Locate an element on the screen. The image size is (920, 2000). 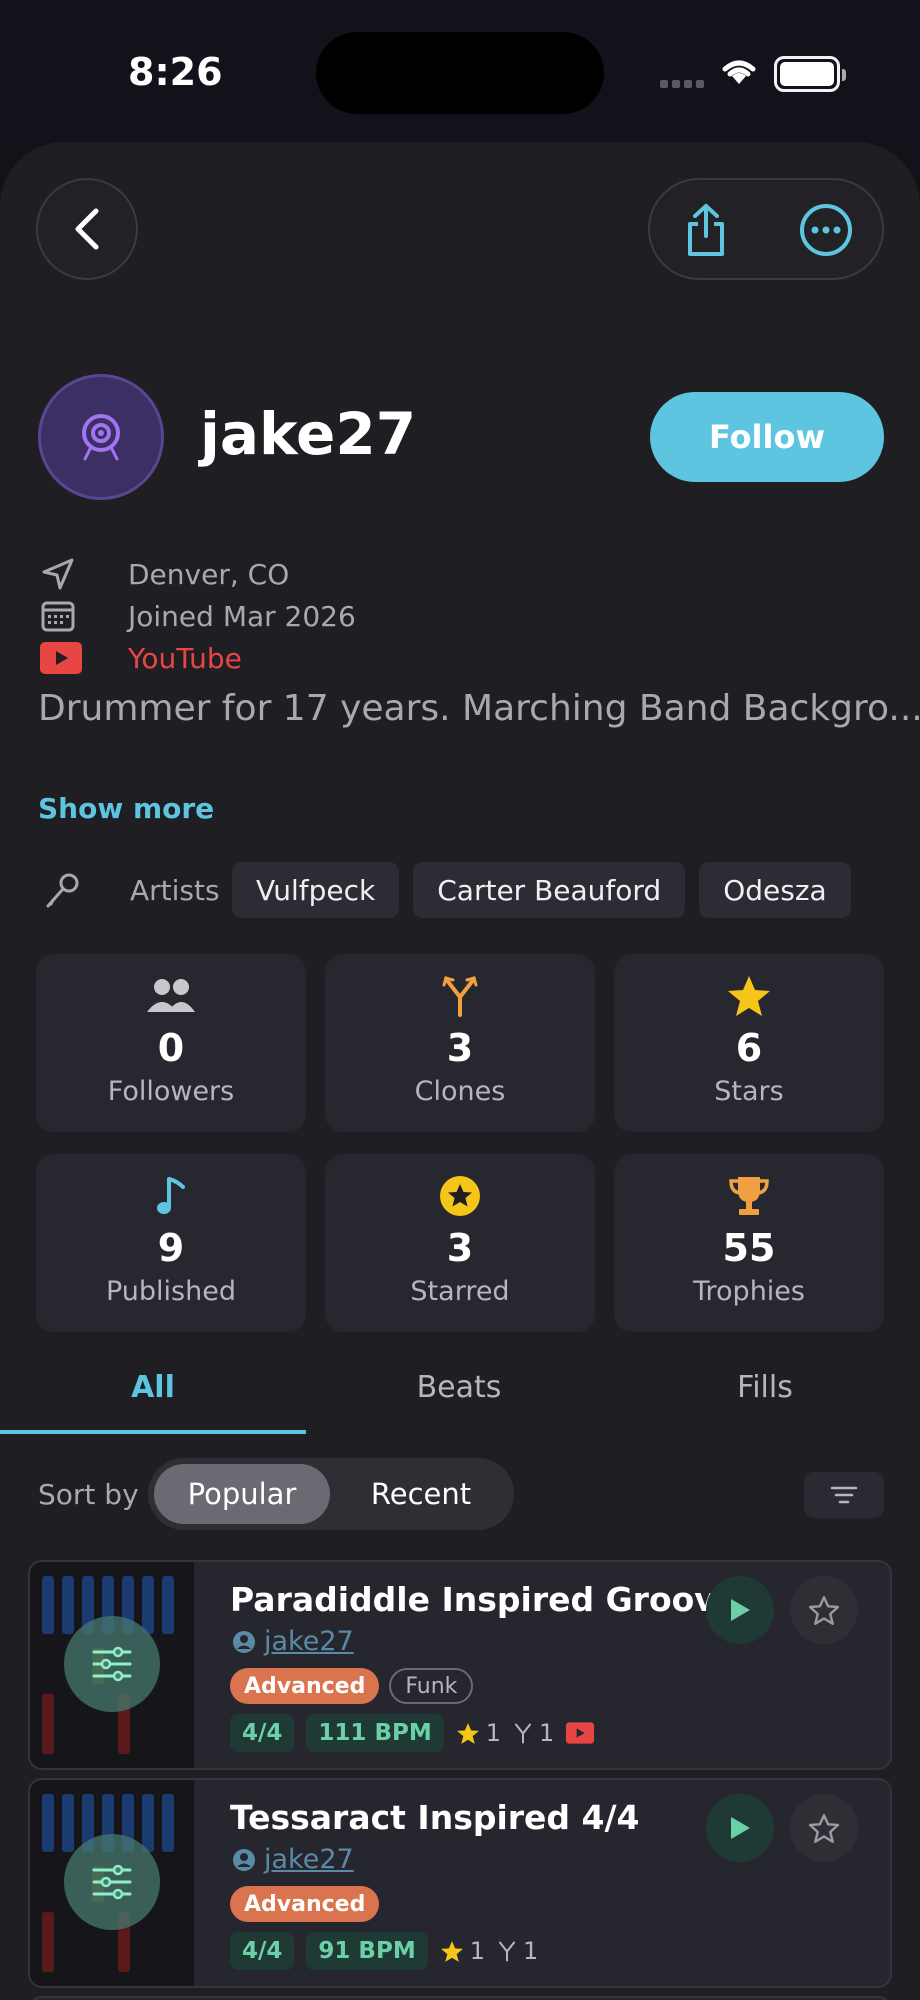
stat-label: Followers is located at coordinates (171, 1091).